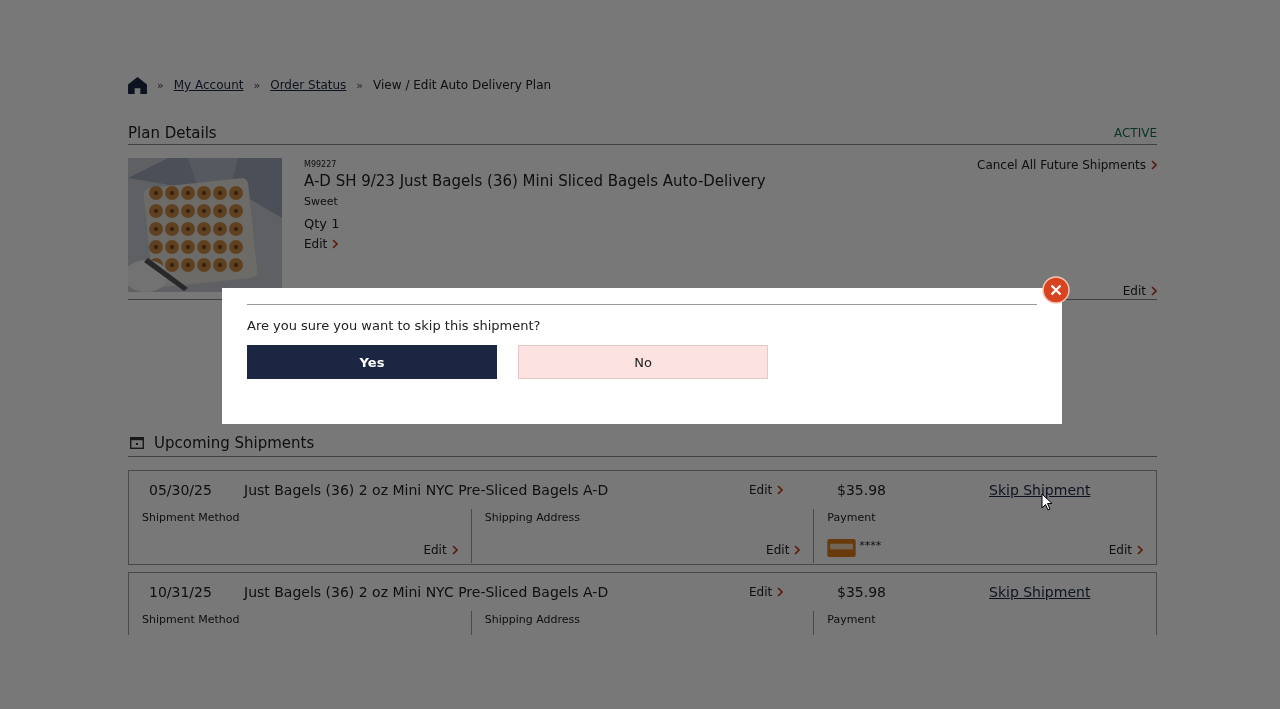 The width and height of the screenshot is (1280, 709). I want to click on section-title: Upcoming Shipments, so click(234, 443).